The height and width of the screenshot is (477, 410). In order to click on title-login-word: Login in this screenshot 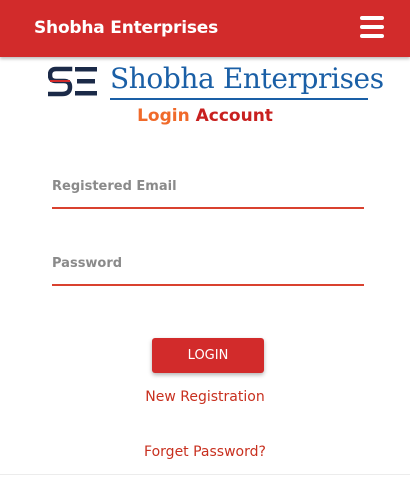, I will do `click(163, 116)`.